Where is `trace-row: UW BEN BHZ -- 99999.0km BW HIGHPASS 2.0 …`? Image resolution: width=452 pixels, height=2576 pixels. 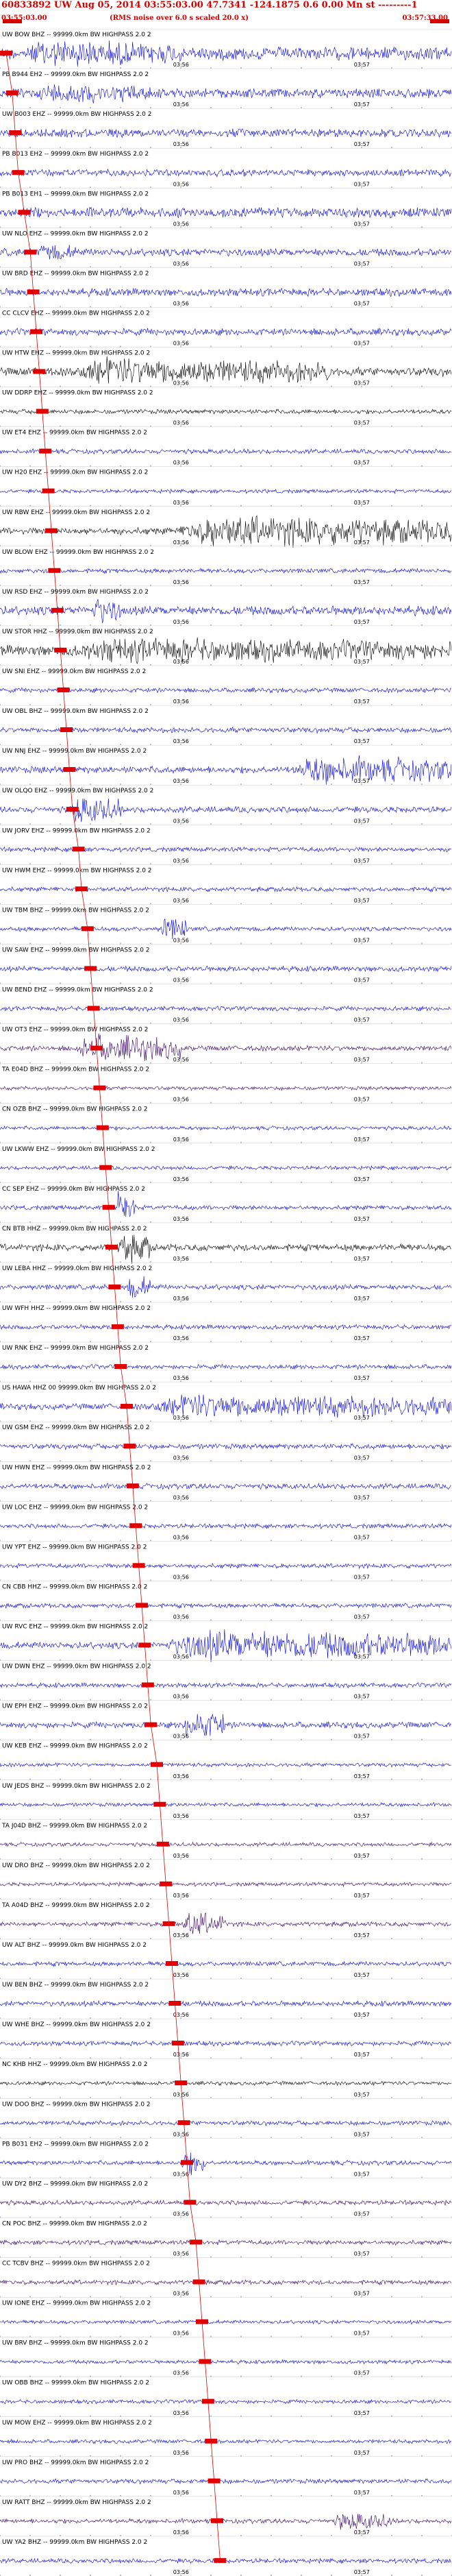
trace-row: UW BEN BHZ -- 99999.0km BW HIGHPASS 2.0 … is located at coordinates (226, 1998).